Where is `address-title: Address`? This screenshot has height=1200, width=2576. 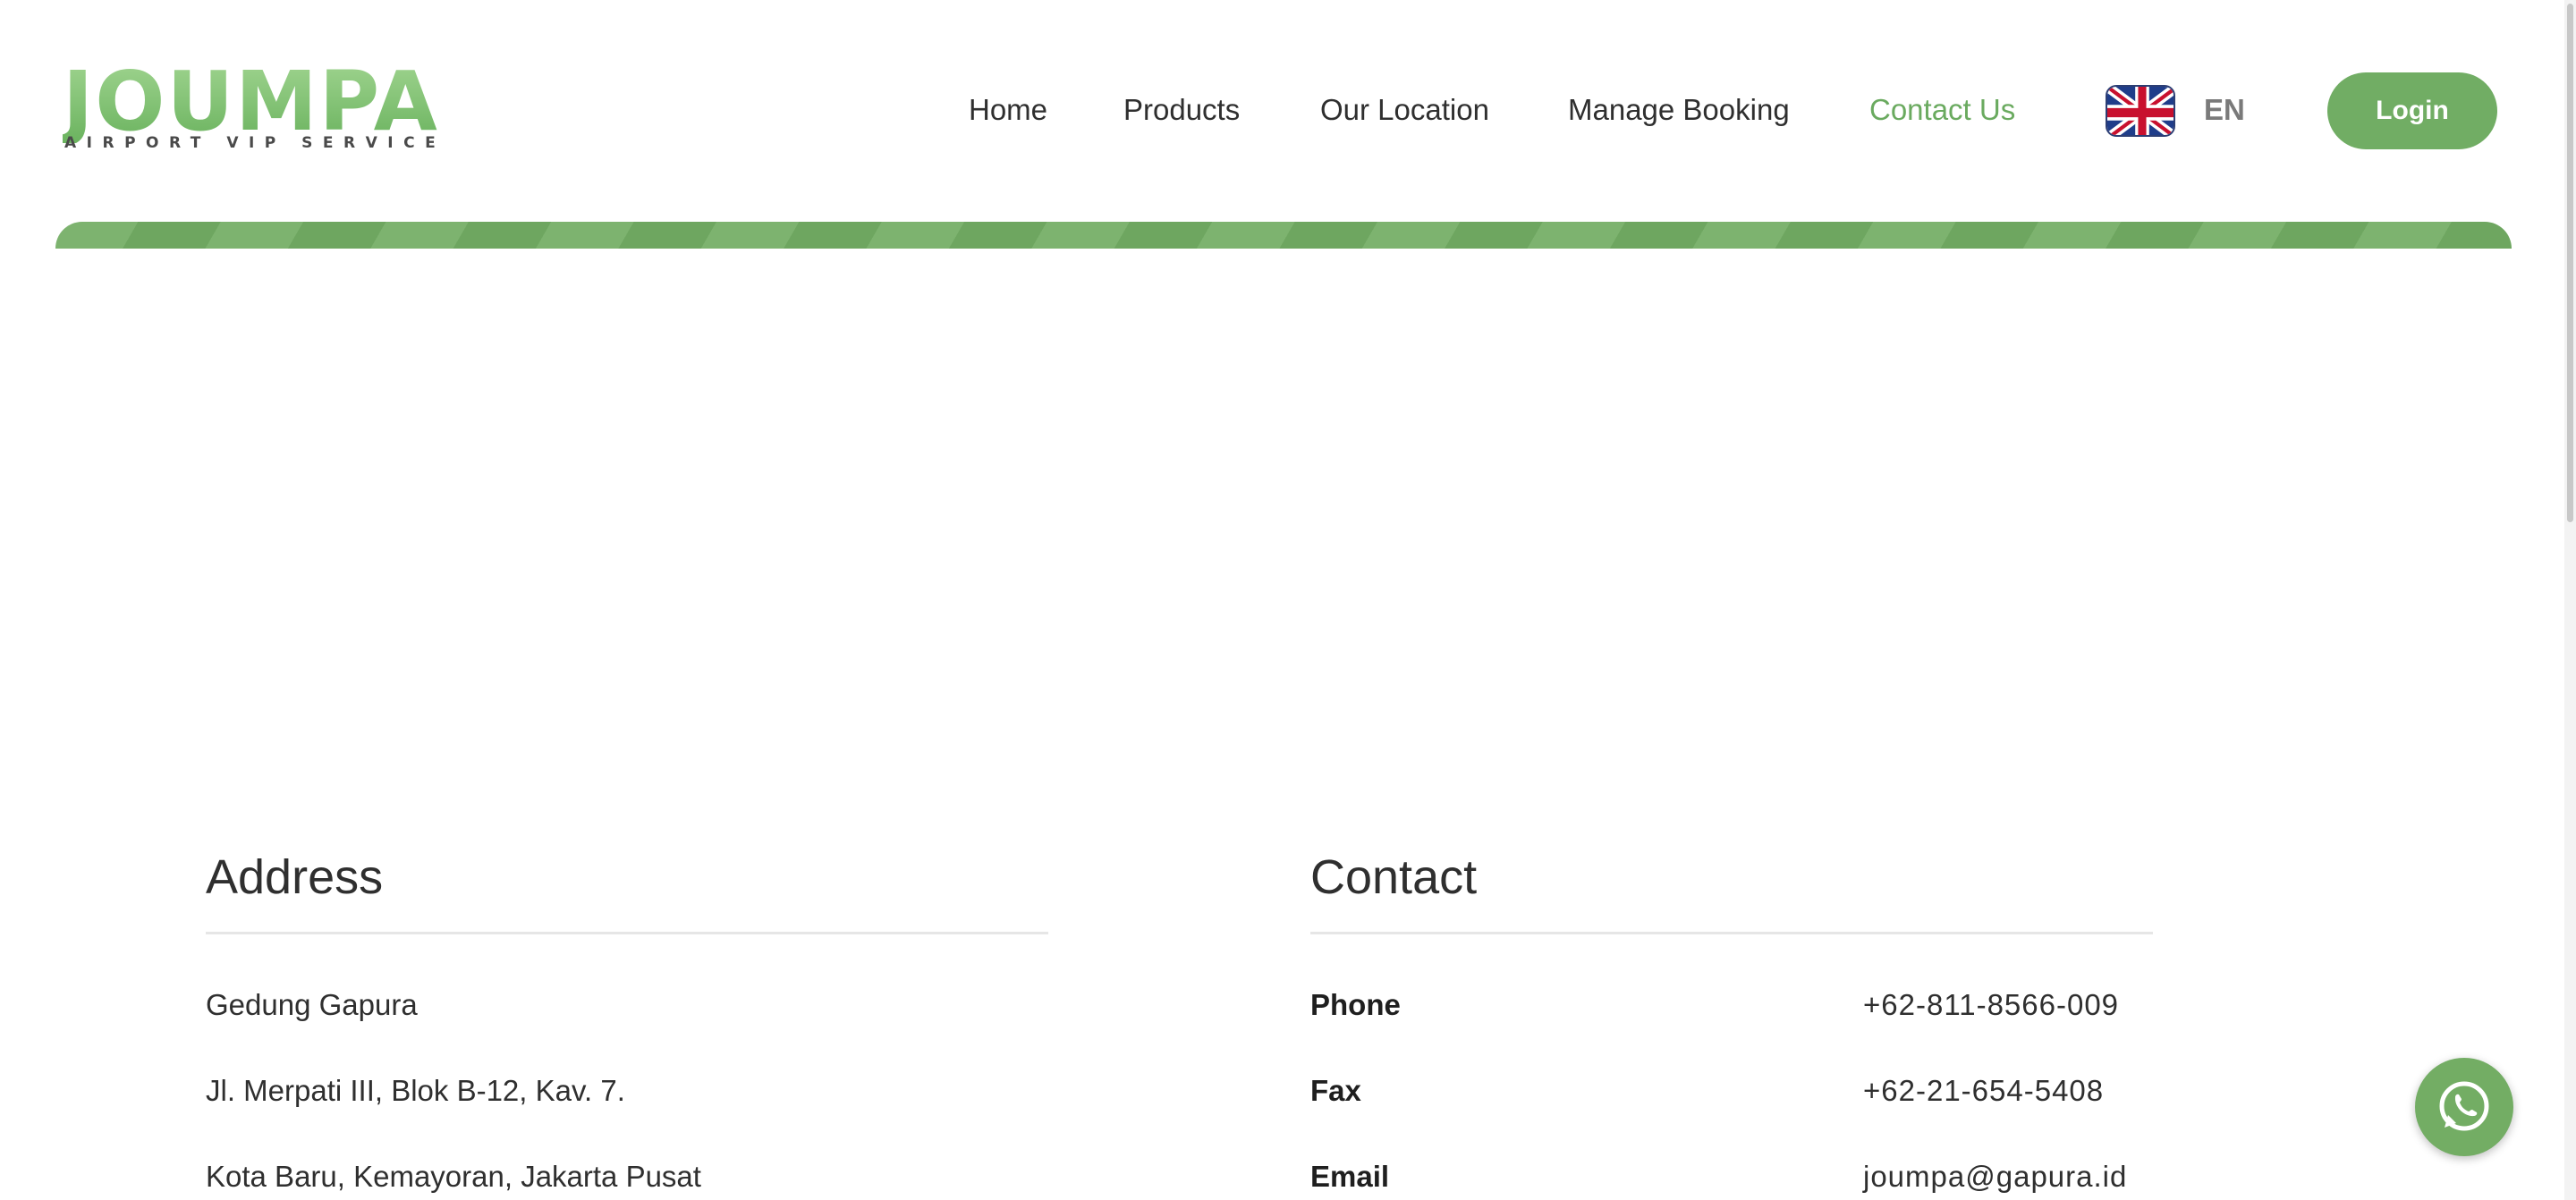
address-title: Address is located at coordinates (295, 877).